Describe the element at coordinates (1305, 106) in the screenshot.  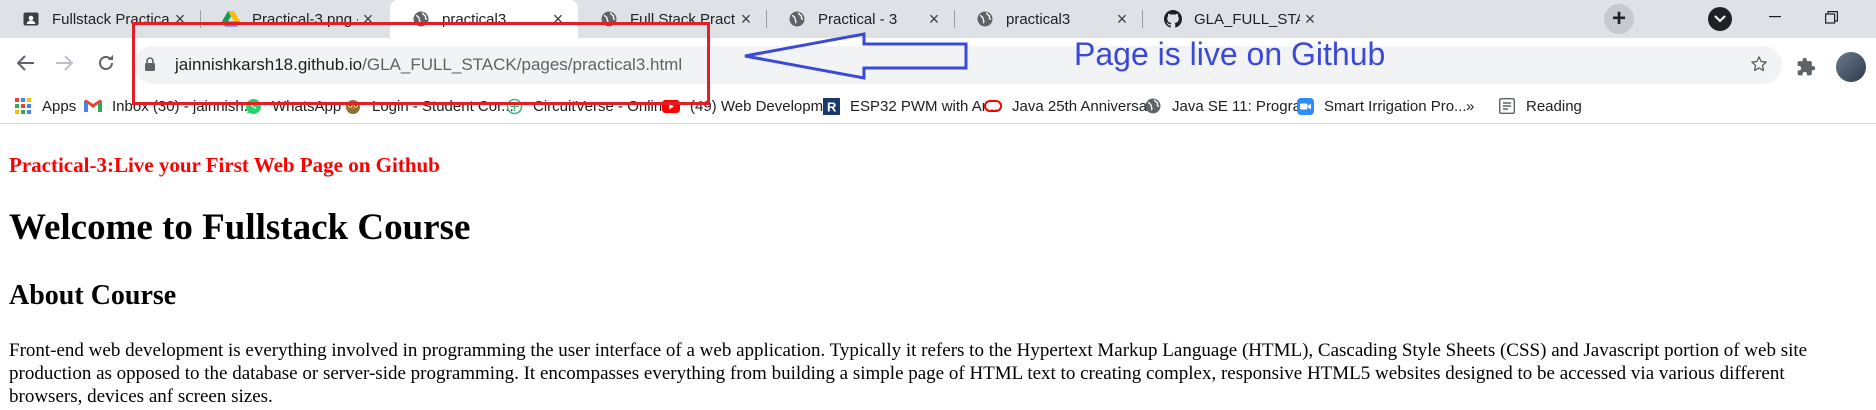
I see `zoom-icon` at that location.